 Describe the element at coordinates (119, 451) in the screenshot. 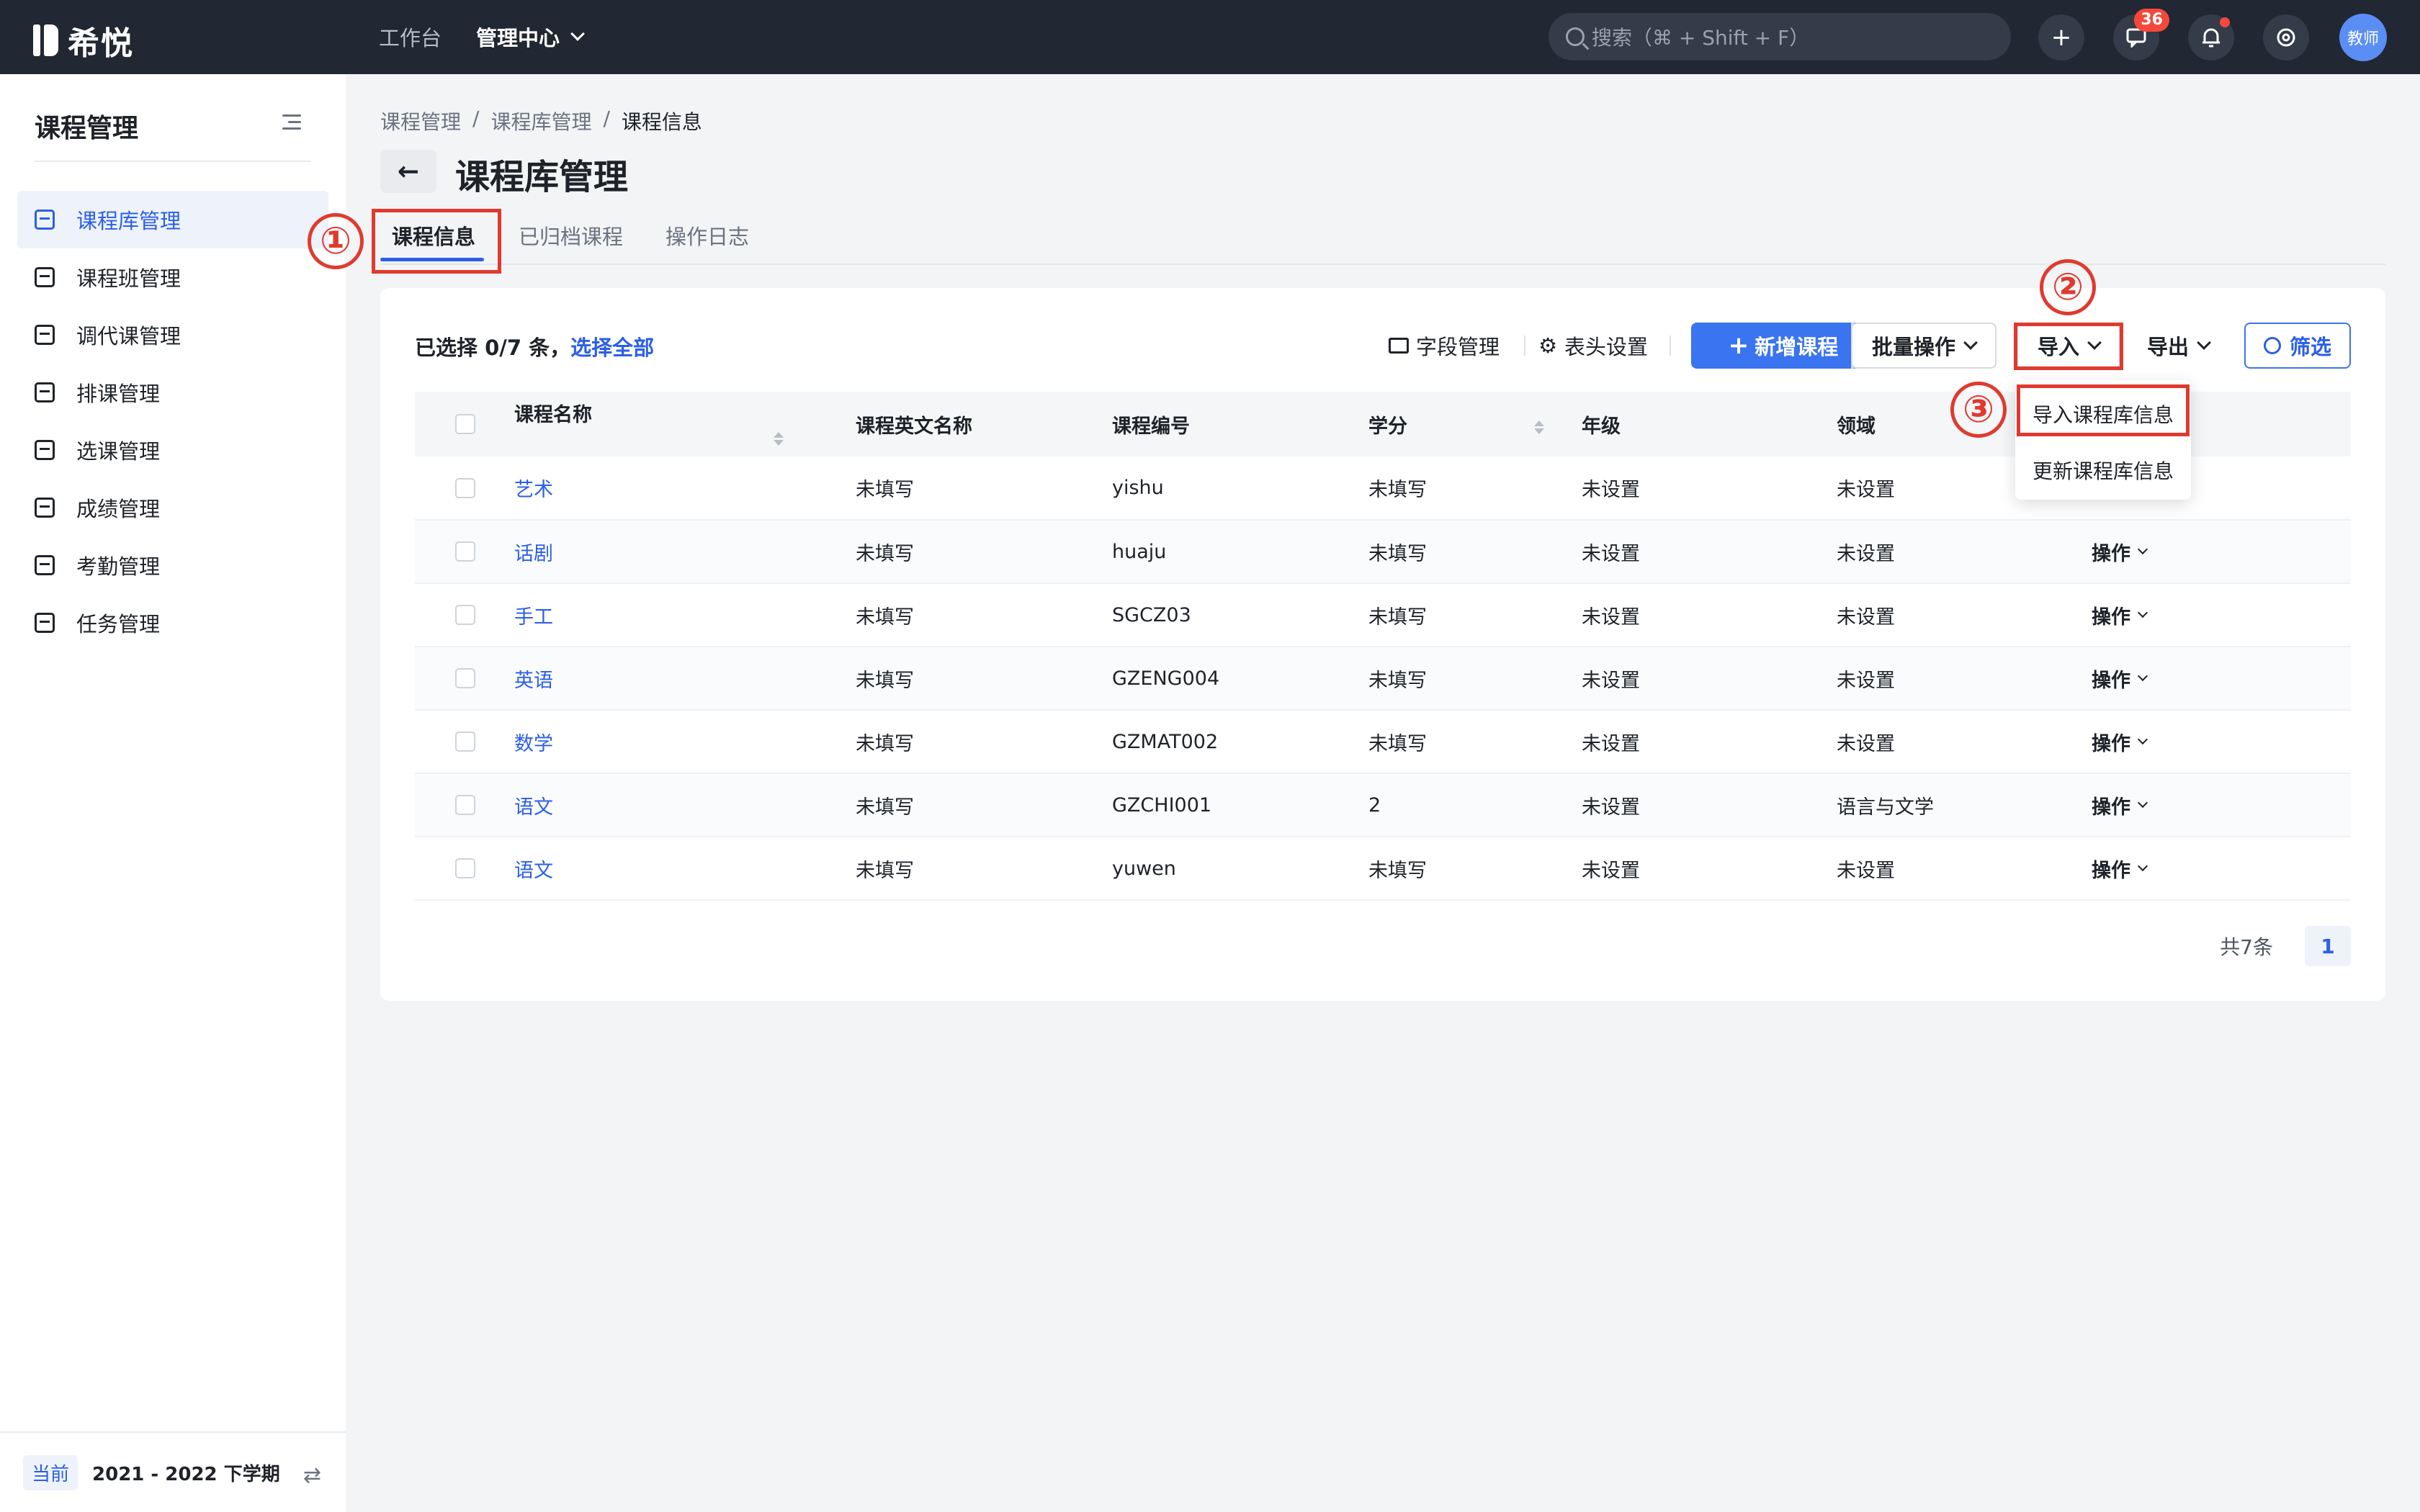

I see `sidebar-item-label: 选课管理` at that location.